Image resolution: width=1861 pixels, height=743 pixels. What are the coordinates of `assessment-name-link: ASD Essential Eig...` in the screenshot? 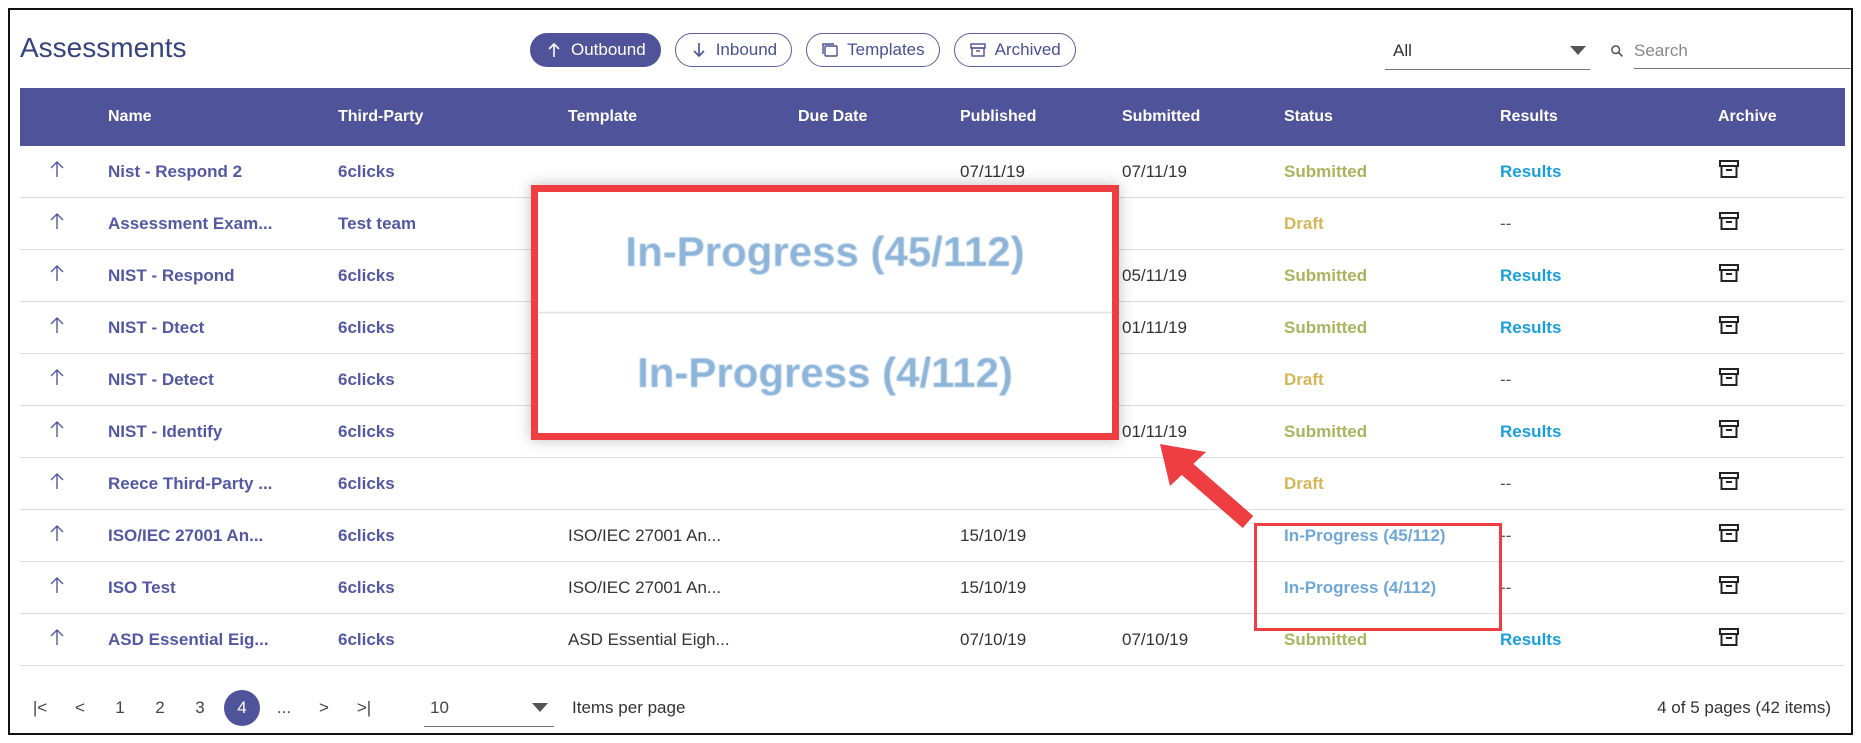 It's located at (223, 640).